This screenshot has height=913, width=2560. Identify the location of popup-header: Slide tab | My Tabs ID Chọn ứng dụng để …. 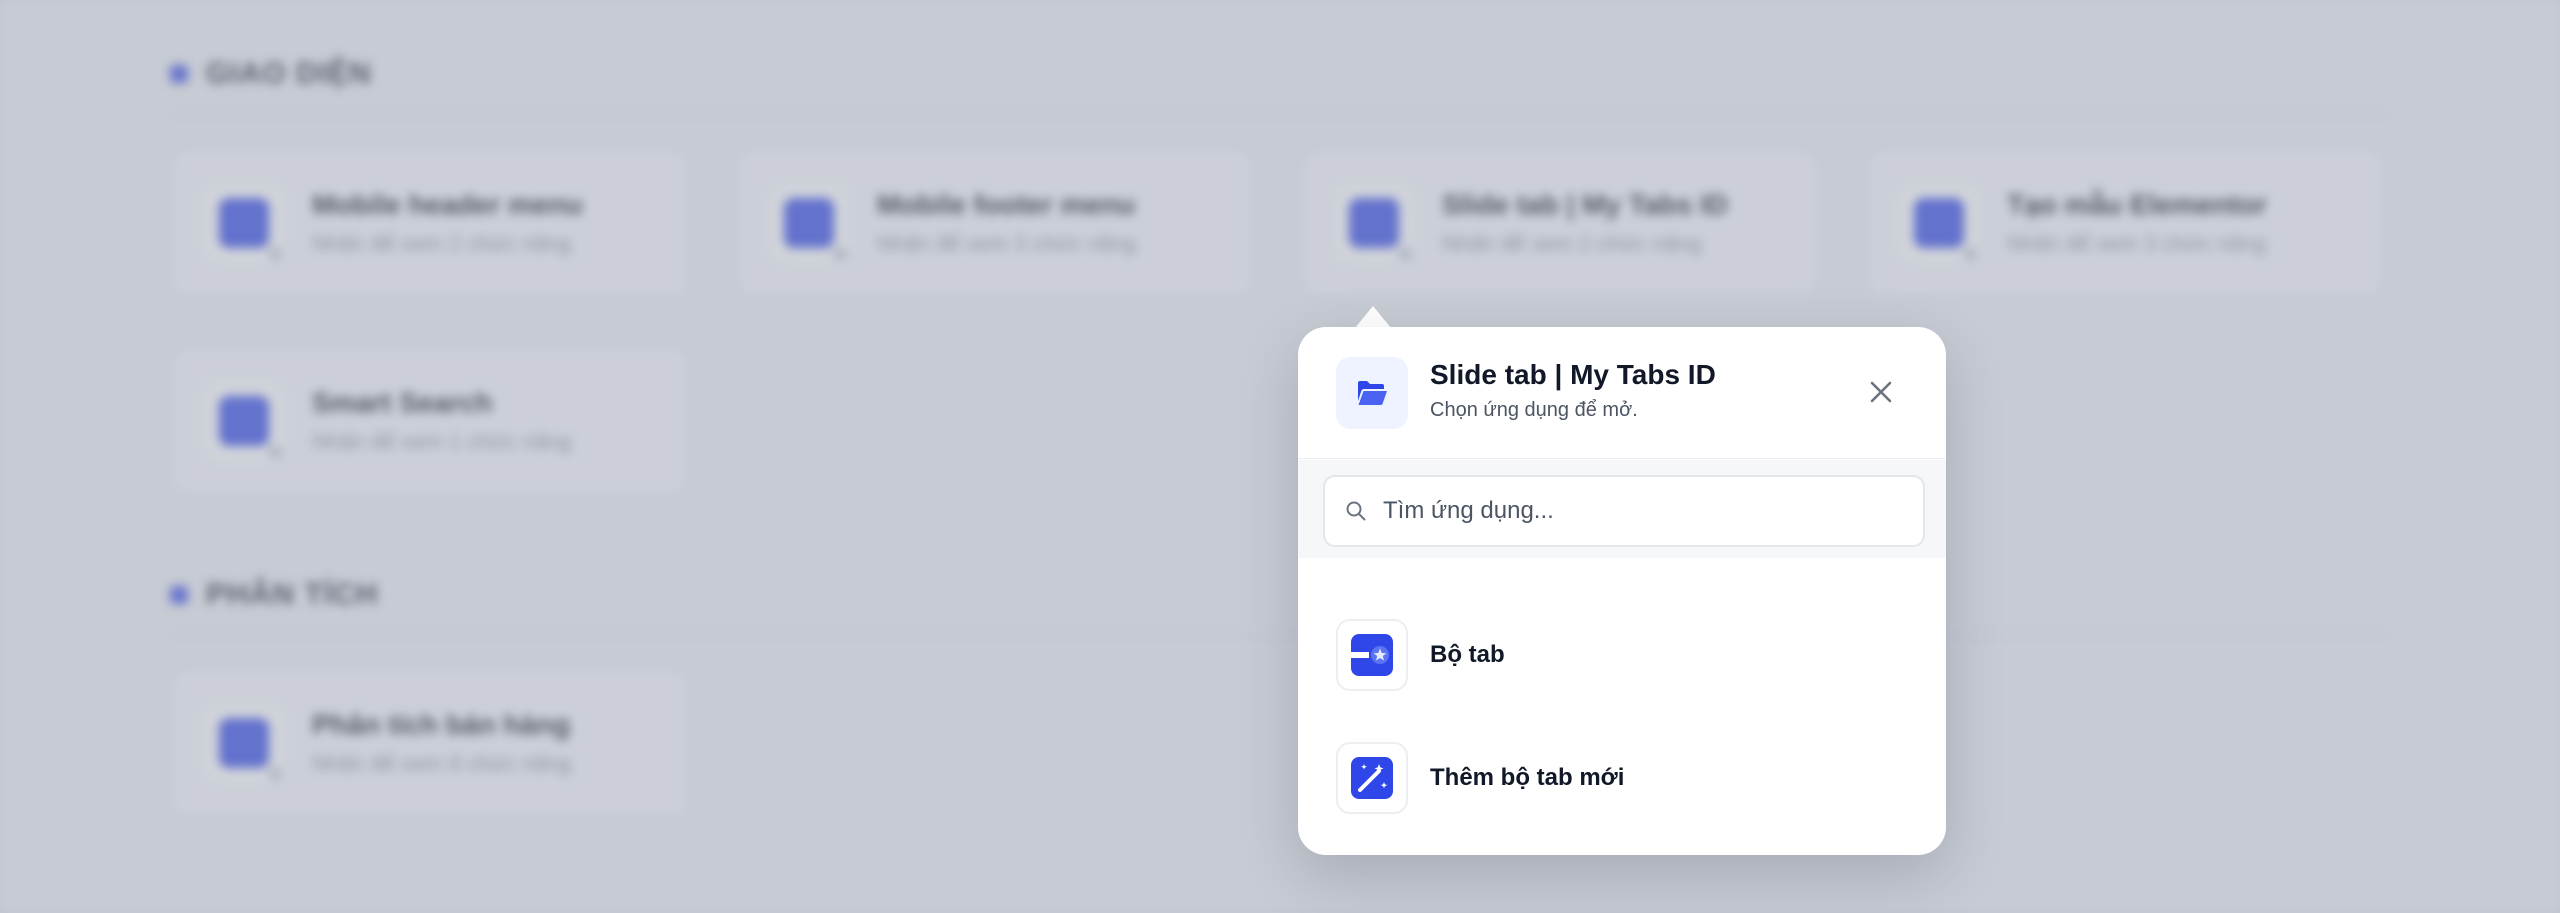
(1622, 393).